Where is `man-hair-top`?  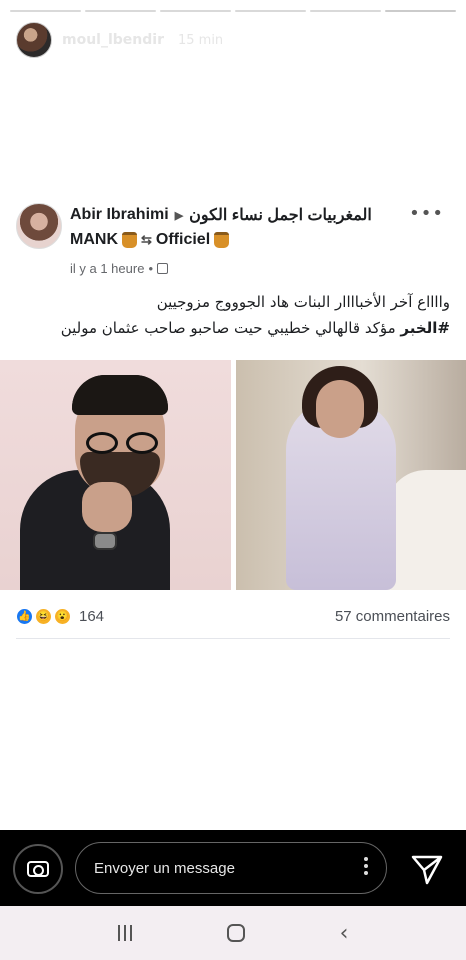
man-hair-top is located at coordinates (120, 395).